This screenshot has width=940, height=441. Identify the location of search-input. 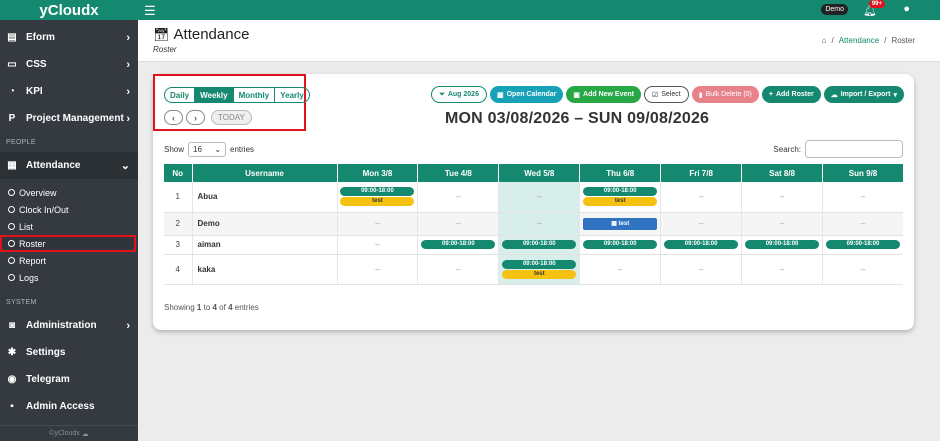
(854, 149).